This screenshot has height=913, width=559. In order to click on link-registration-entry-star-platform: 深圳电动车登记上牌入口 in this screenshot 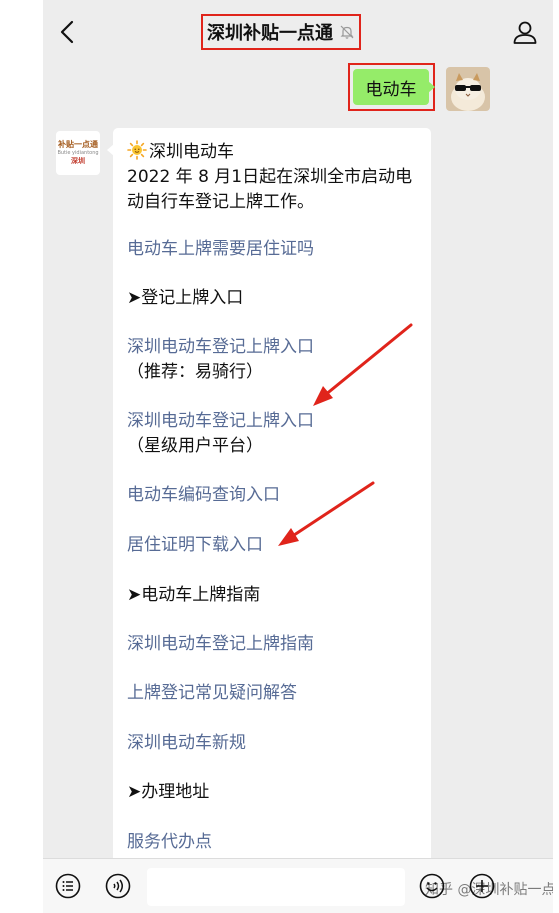, I will do `click(220, 421)`.